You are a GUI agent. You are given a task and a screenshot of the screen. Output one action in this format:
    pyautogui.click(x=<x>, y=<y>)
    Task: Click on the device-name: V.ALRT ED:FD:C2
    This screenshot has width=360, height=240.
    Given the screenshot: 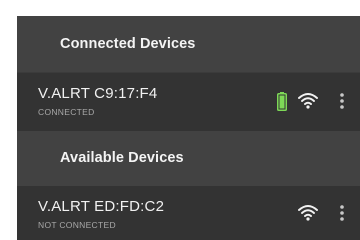 What is the action you would take?
    pyautogui.click(x=101, y=206)
    